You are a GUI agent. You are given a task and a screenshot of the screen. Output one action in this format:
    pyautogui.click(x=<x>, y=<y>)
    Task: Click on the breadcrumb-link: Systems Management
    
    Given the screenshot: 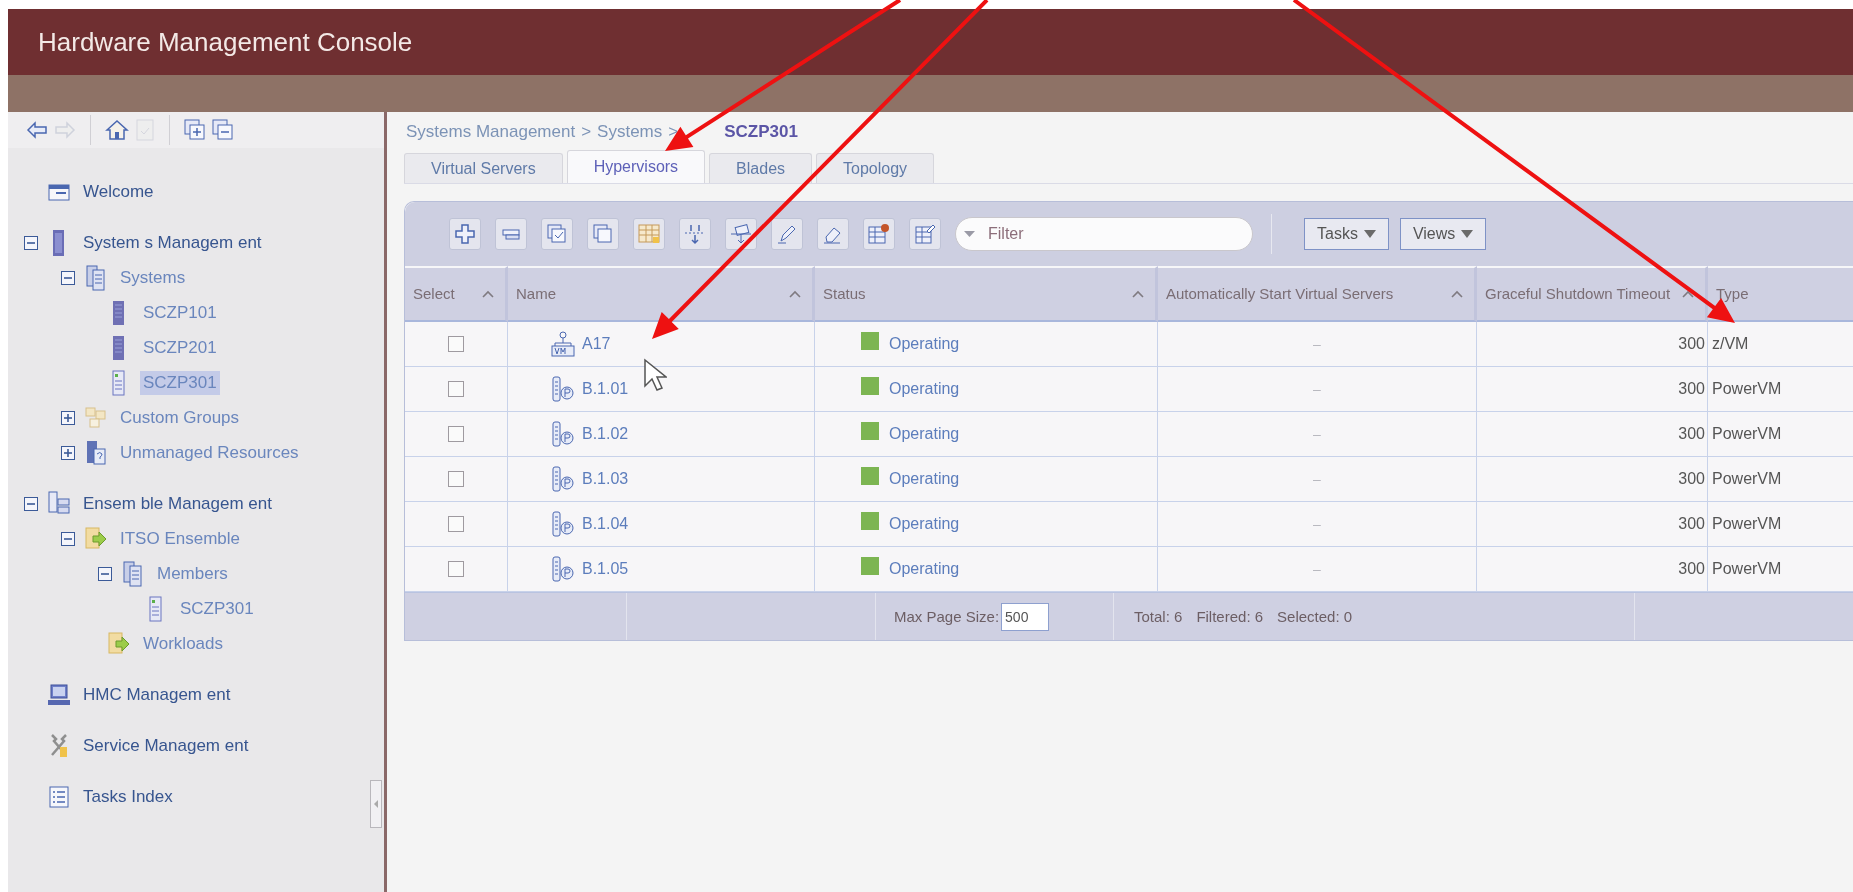 What is the action you would take?
    pyautogui.click(x=491, y=132)
    